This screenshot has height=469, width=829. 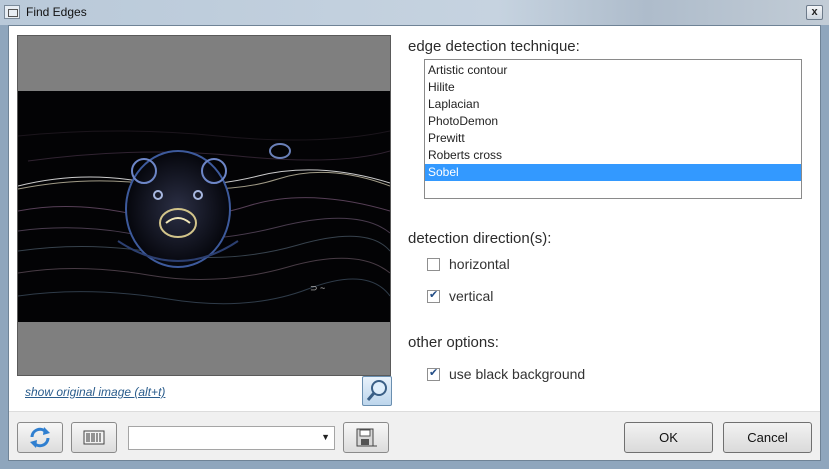 I want to click on randomize-button, so click(x=94, y=437).